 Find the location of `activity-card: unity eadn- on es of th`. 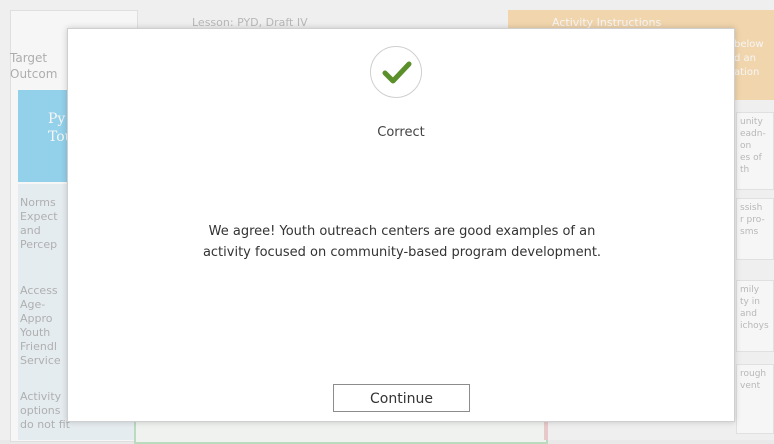

activity-card: unity eadn- on es of th is located at coordinates (755, 151).